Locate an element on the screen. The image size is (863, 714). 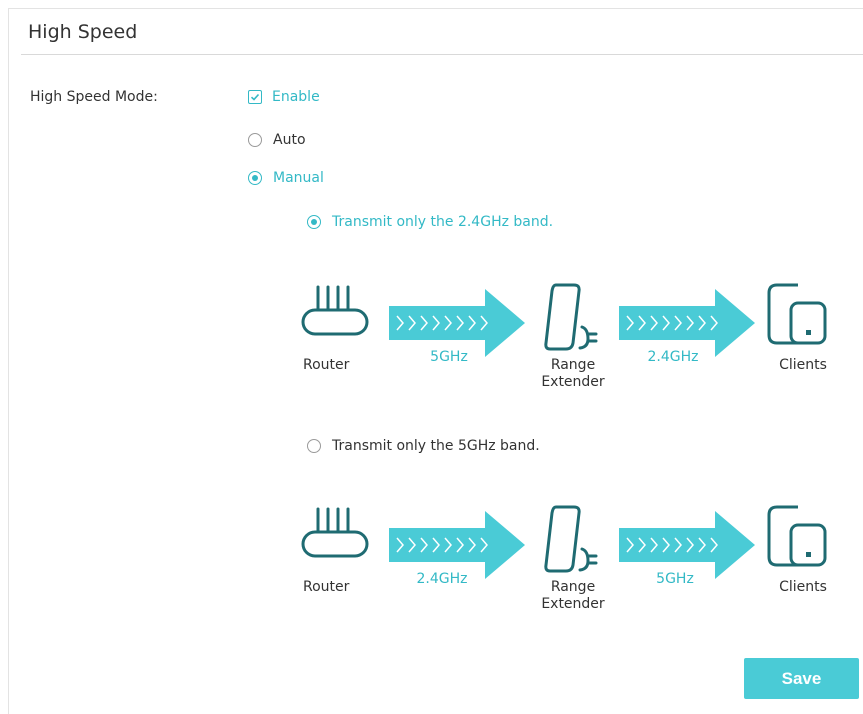
enable-checkbox: Enable is located at coordinates (284, 97).